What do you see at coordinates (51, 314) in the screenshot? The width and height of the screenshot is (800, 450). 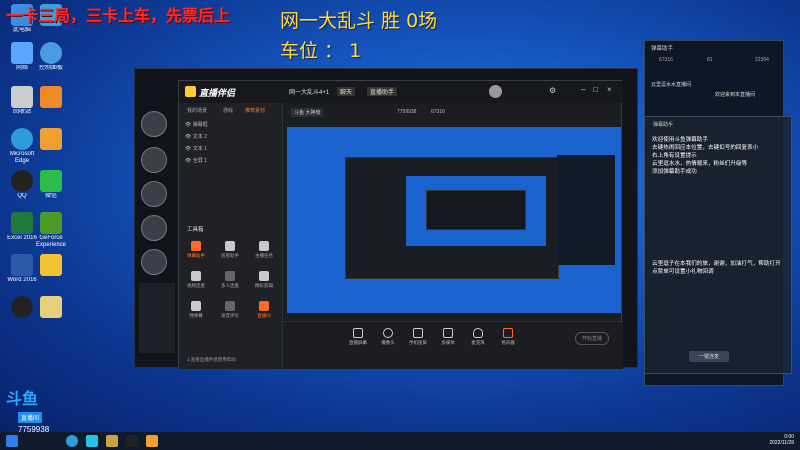 I see `desktop-icon-folder` at bounding box center [51, 314].